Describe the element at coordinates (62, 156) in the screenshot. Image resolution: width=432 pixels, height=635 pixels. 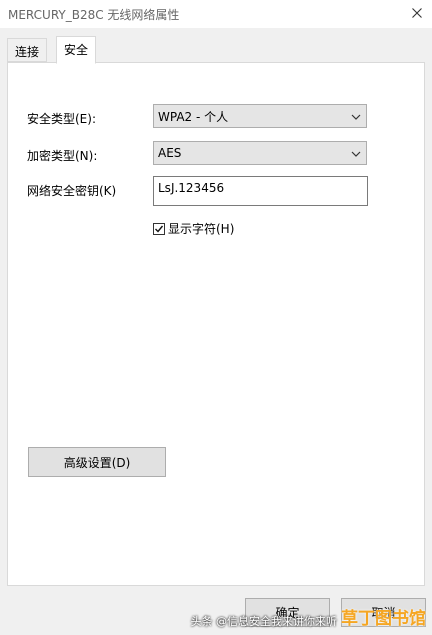
I see `encryption-type-label: 加密类型(N):` at that location.